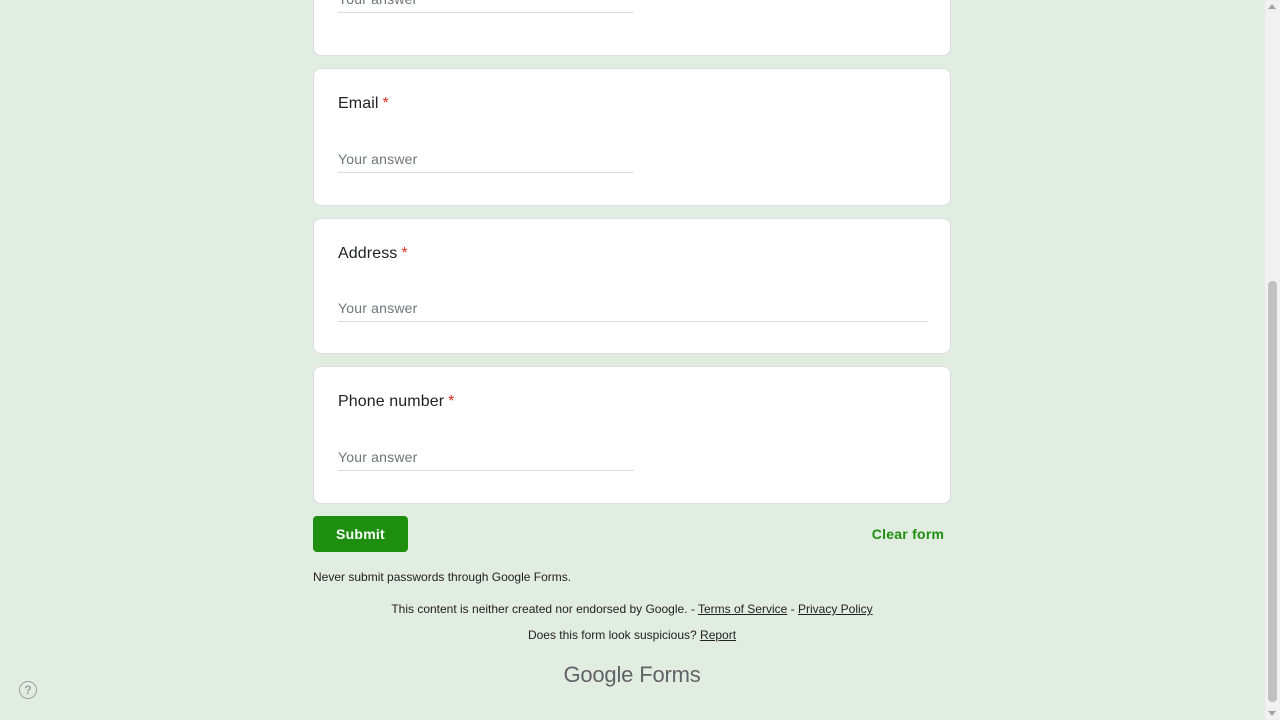  I want to click on answer-input-previous: Your answer, so click(486, 6).